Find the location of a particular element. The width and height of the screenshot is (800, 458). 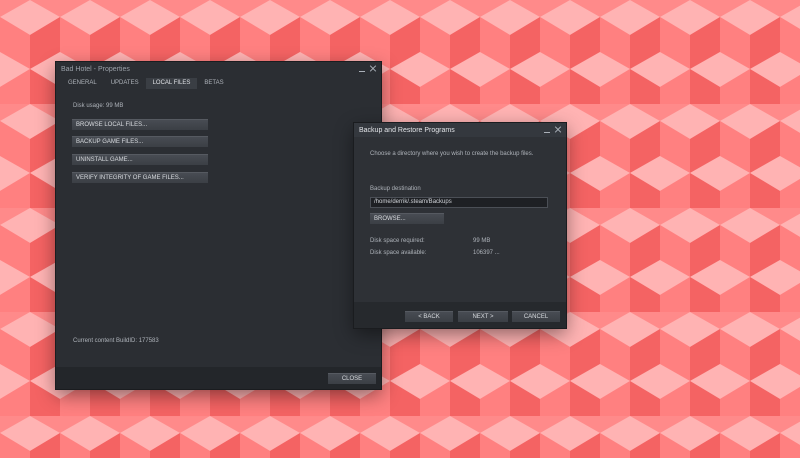

destination-field: /home/derrik/.steam/Backups is located at coordinates (459, 202).